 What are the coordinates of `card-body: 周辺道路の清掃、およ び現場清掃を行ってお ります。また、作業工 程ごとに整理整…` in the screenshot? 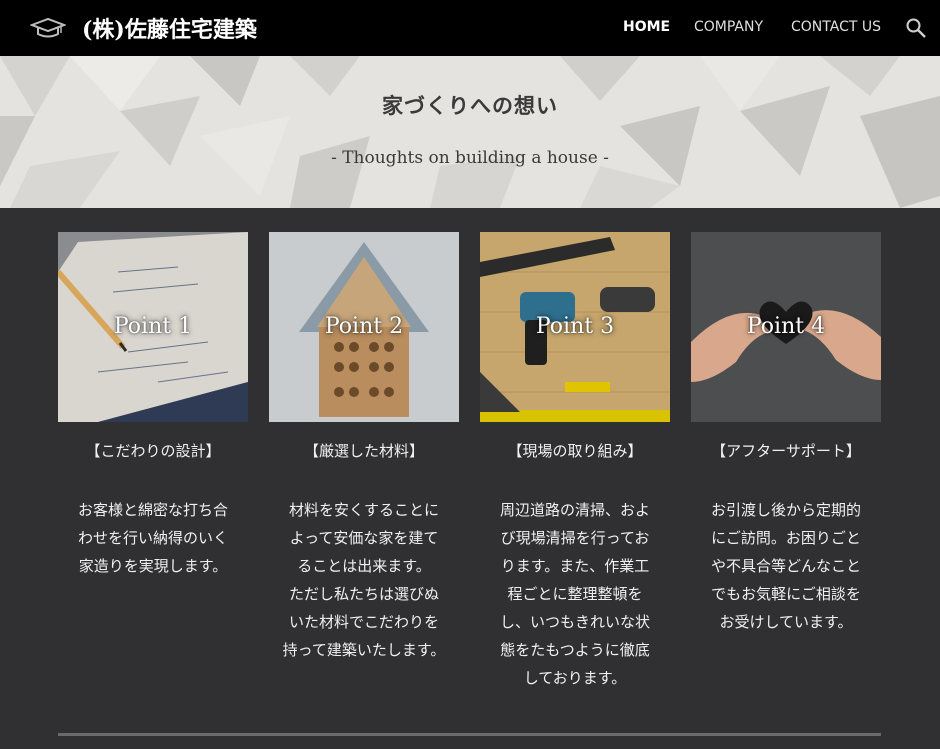 It's located at (574, 594).